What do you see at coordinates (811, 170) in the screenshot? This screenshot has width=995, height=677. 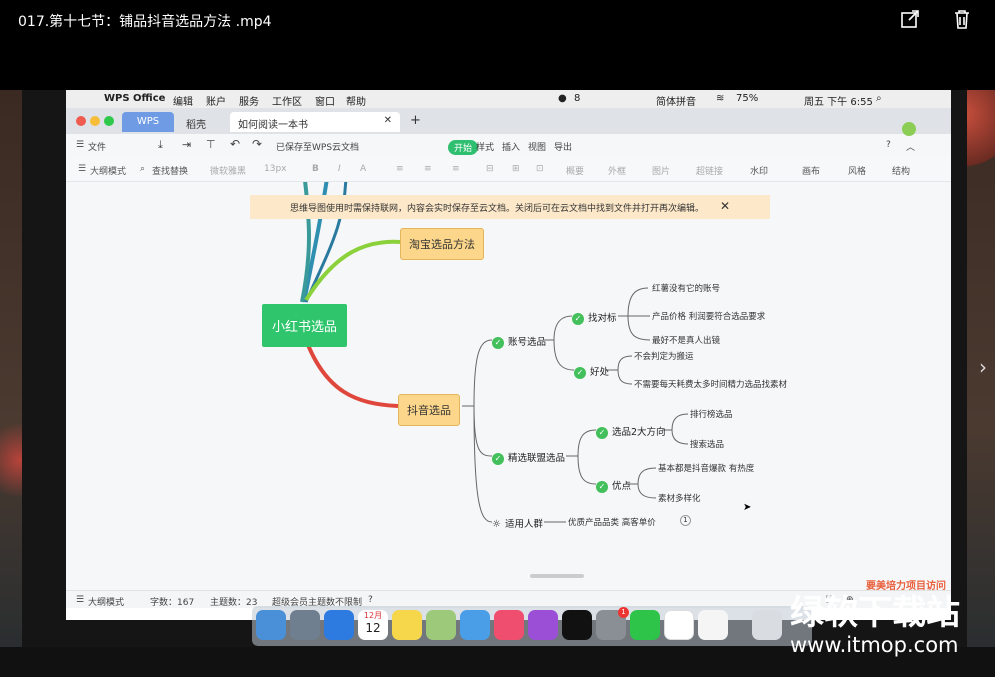 I see `canvas-button: 画布` at bounding box center [811, 170].